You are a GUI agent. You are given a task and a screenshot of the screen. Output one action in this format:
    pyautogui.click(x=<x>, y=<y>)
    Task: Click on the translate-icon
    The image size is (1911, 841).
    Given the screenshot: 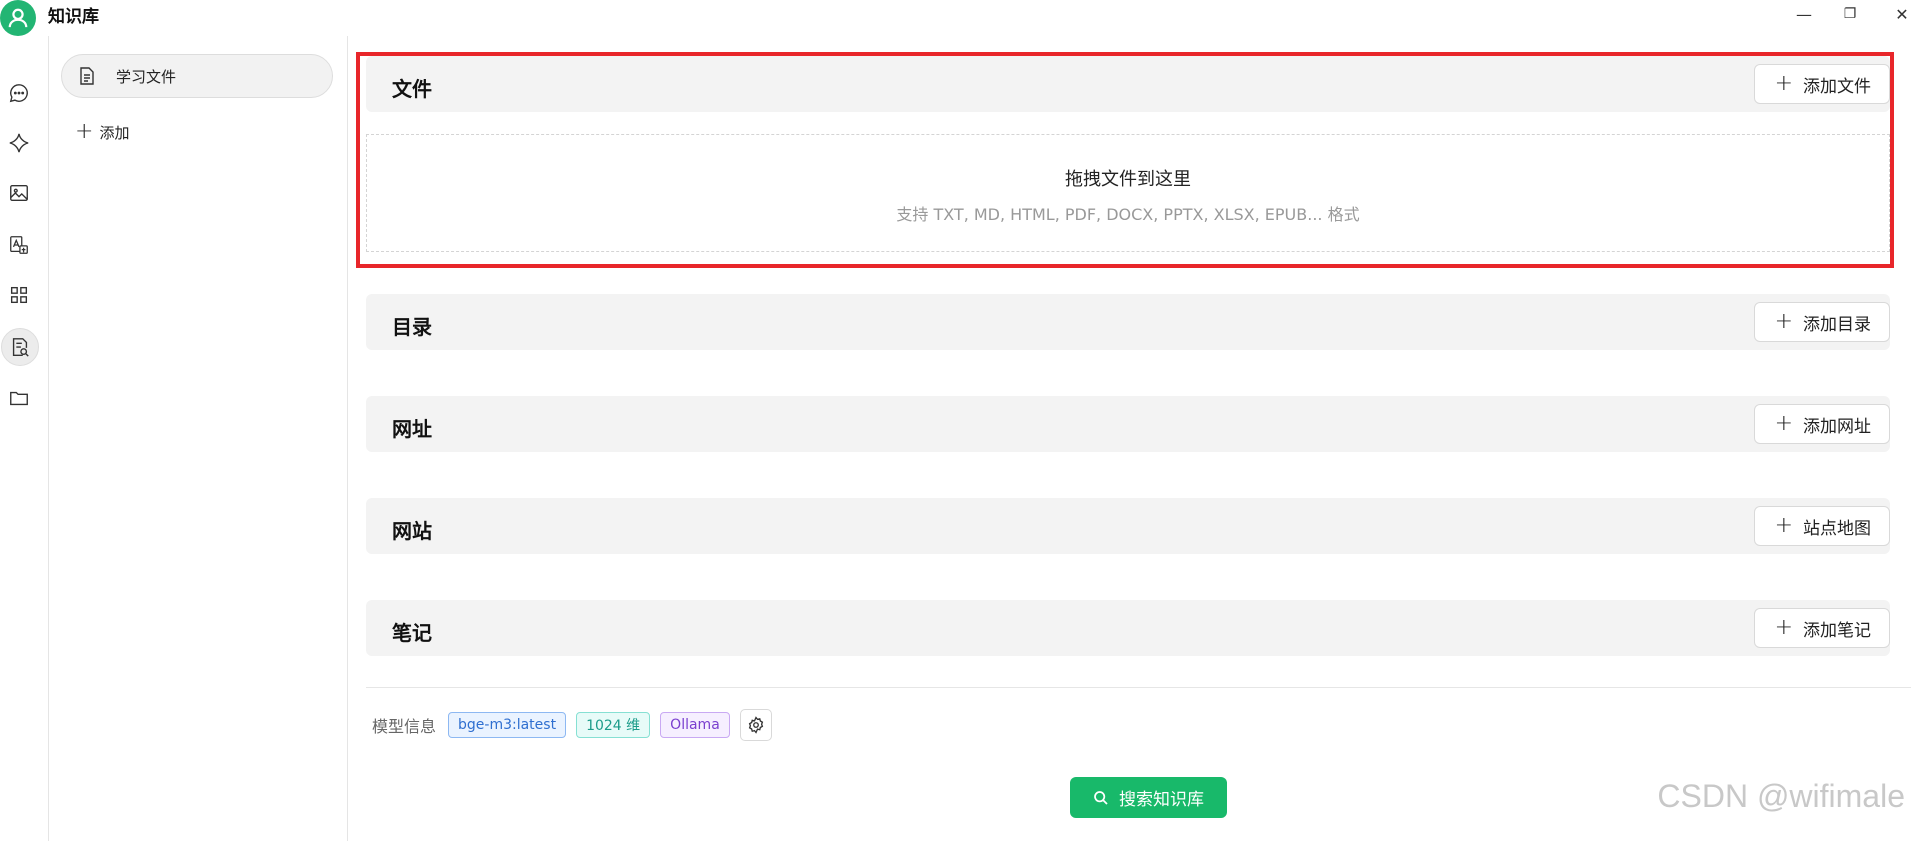 What is the action you would take?
    pyautogui.click(x=19, y=245)
    